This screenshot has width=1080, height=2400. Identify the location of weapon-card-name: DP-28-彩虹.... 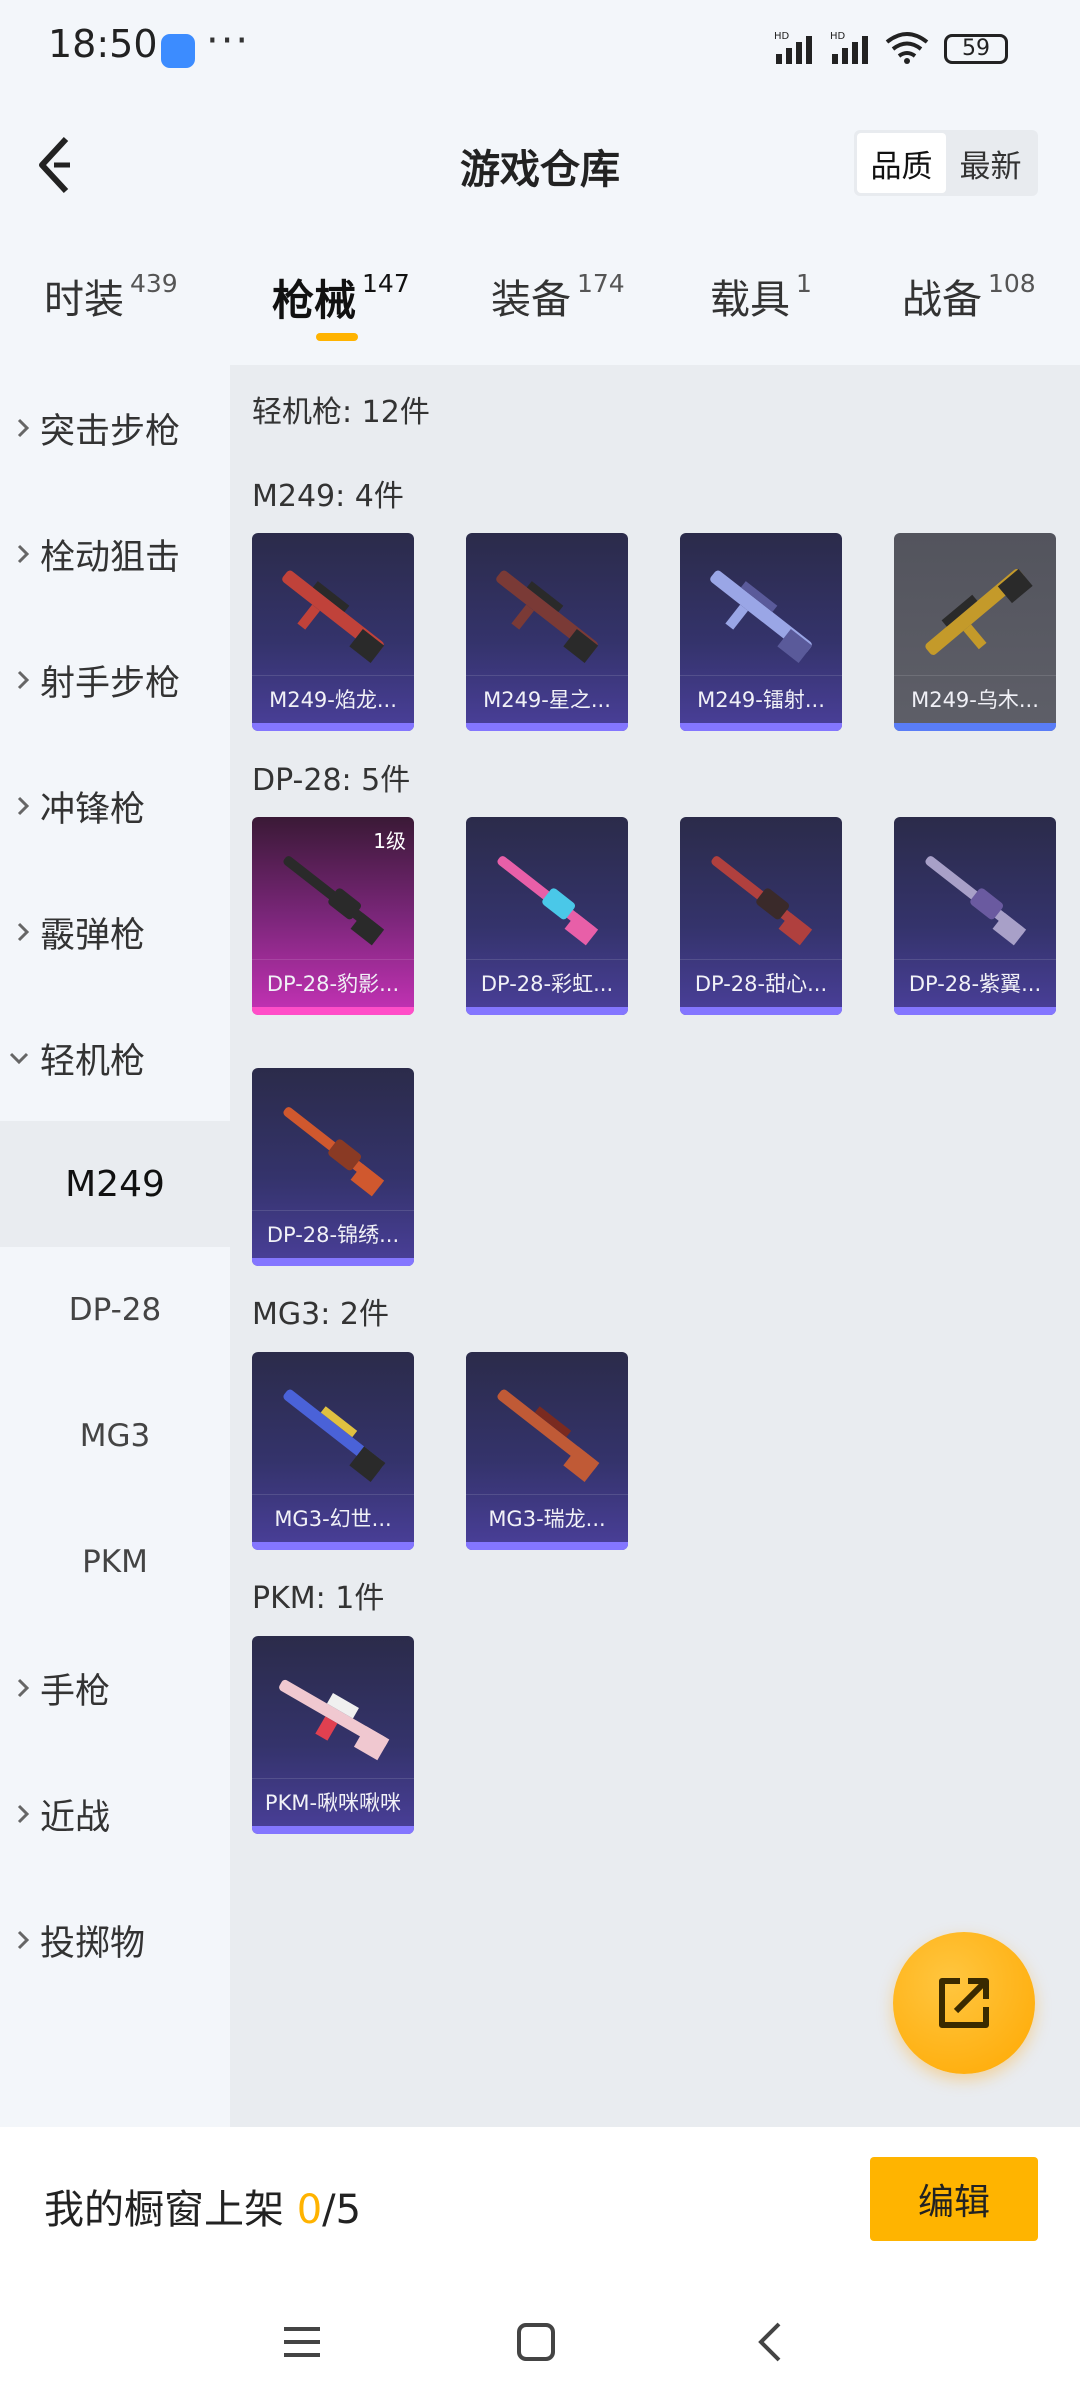
(547, 983).